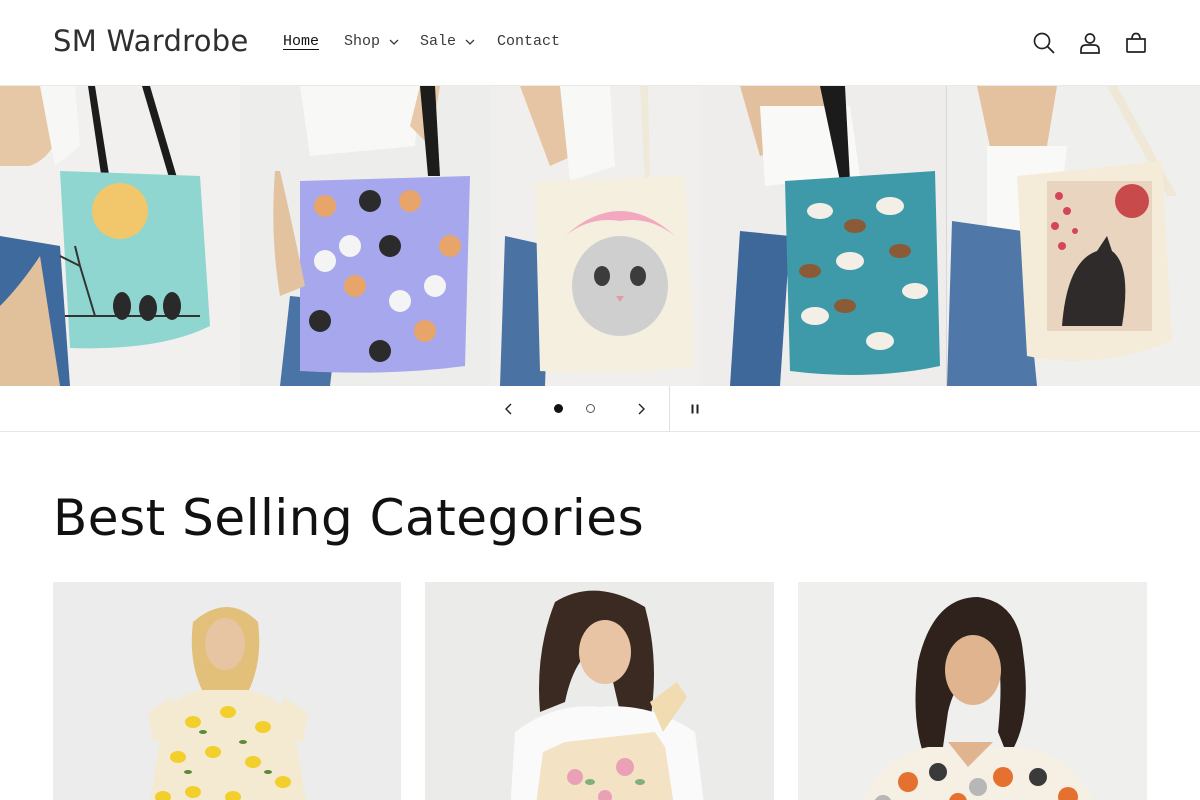  What do you see at coordinates (558, 408) in the screenshot?
I see `slide-dot-1-active` at bounding box center [558, 408].